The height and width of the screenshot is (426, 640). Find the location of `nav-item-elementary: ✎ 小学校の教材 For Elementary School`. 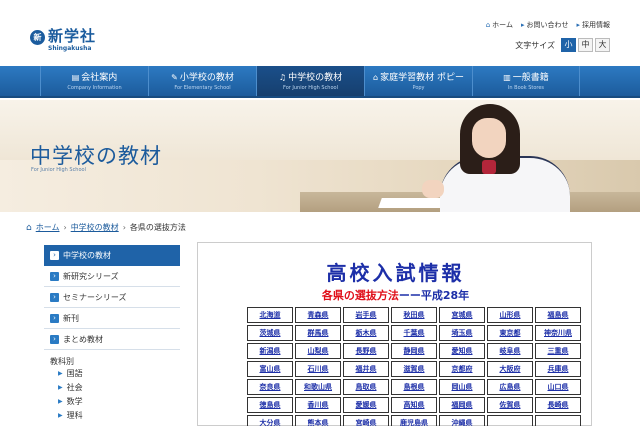

nav-item-elementary: ✎ 小学校の教材 For Elementary School is located at coordinates (202, 81).